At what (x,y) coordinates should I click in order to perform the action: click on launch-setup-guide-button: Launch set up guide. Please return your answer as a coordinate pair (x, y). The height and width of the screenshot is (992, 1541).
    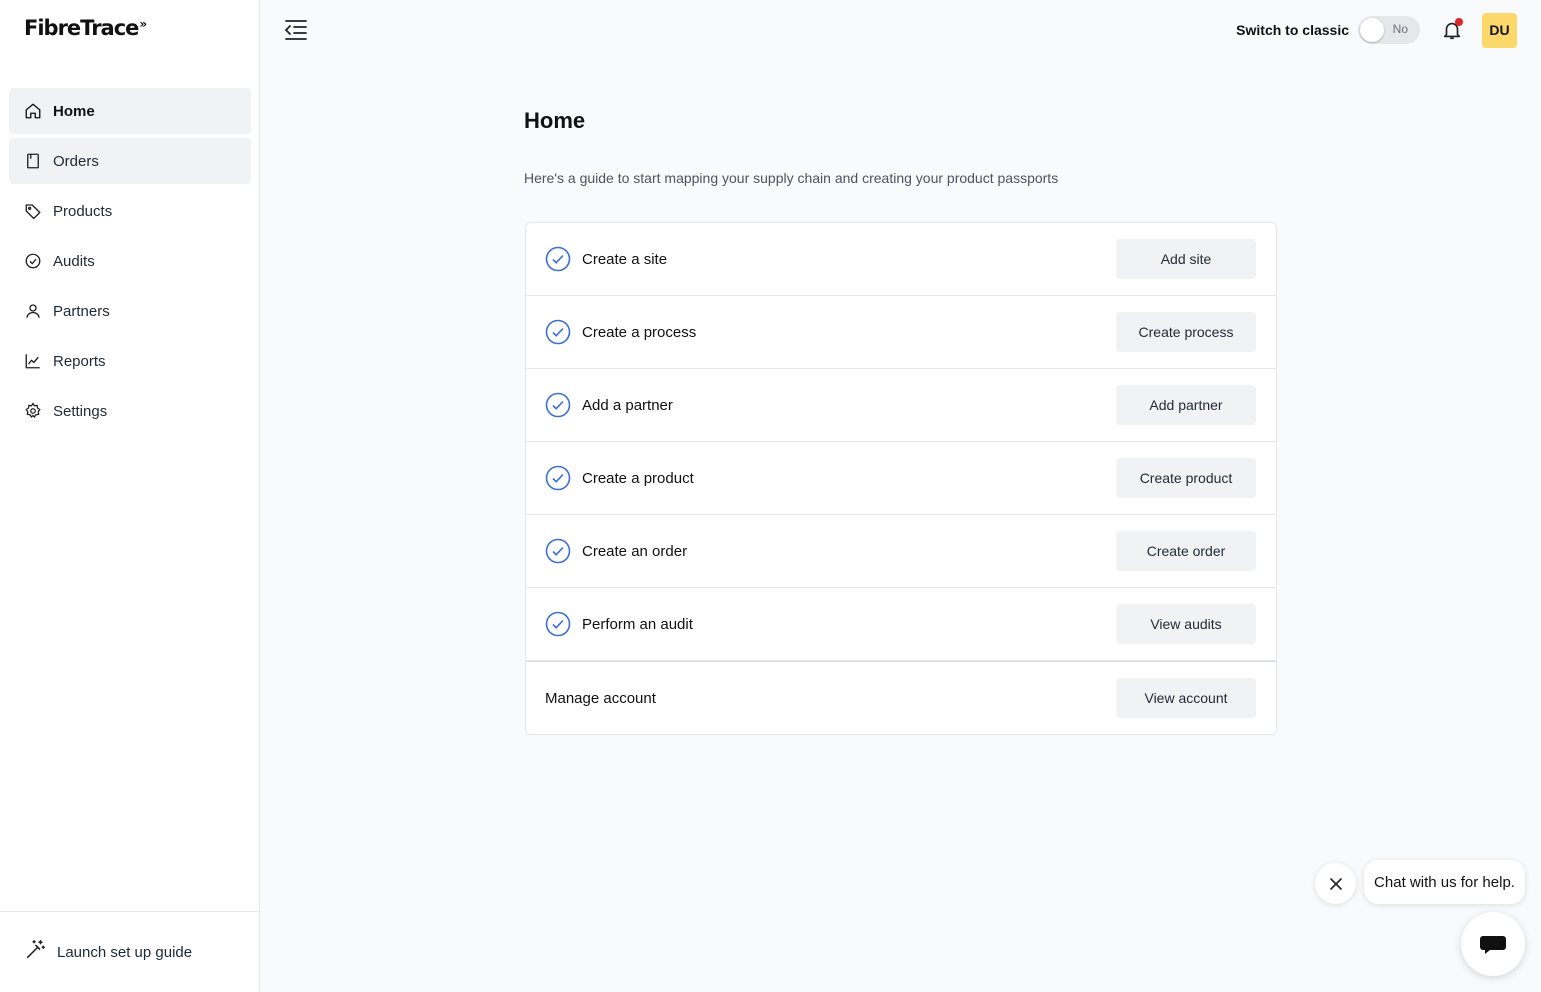
    Looking at the image, I should click on (130, 951).